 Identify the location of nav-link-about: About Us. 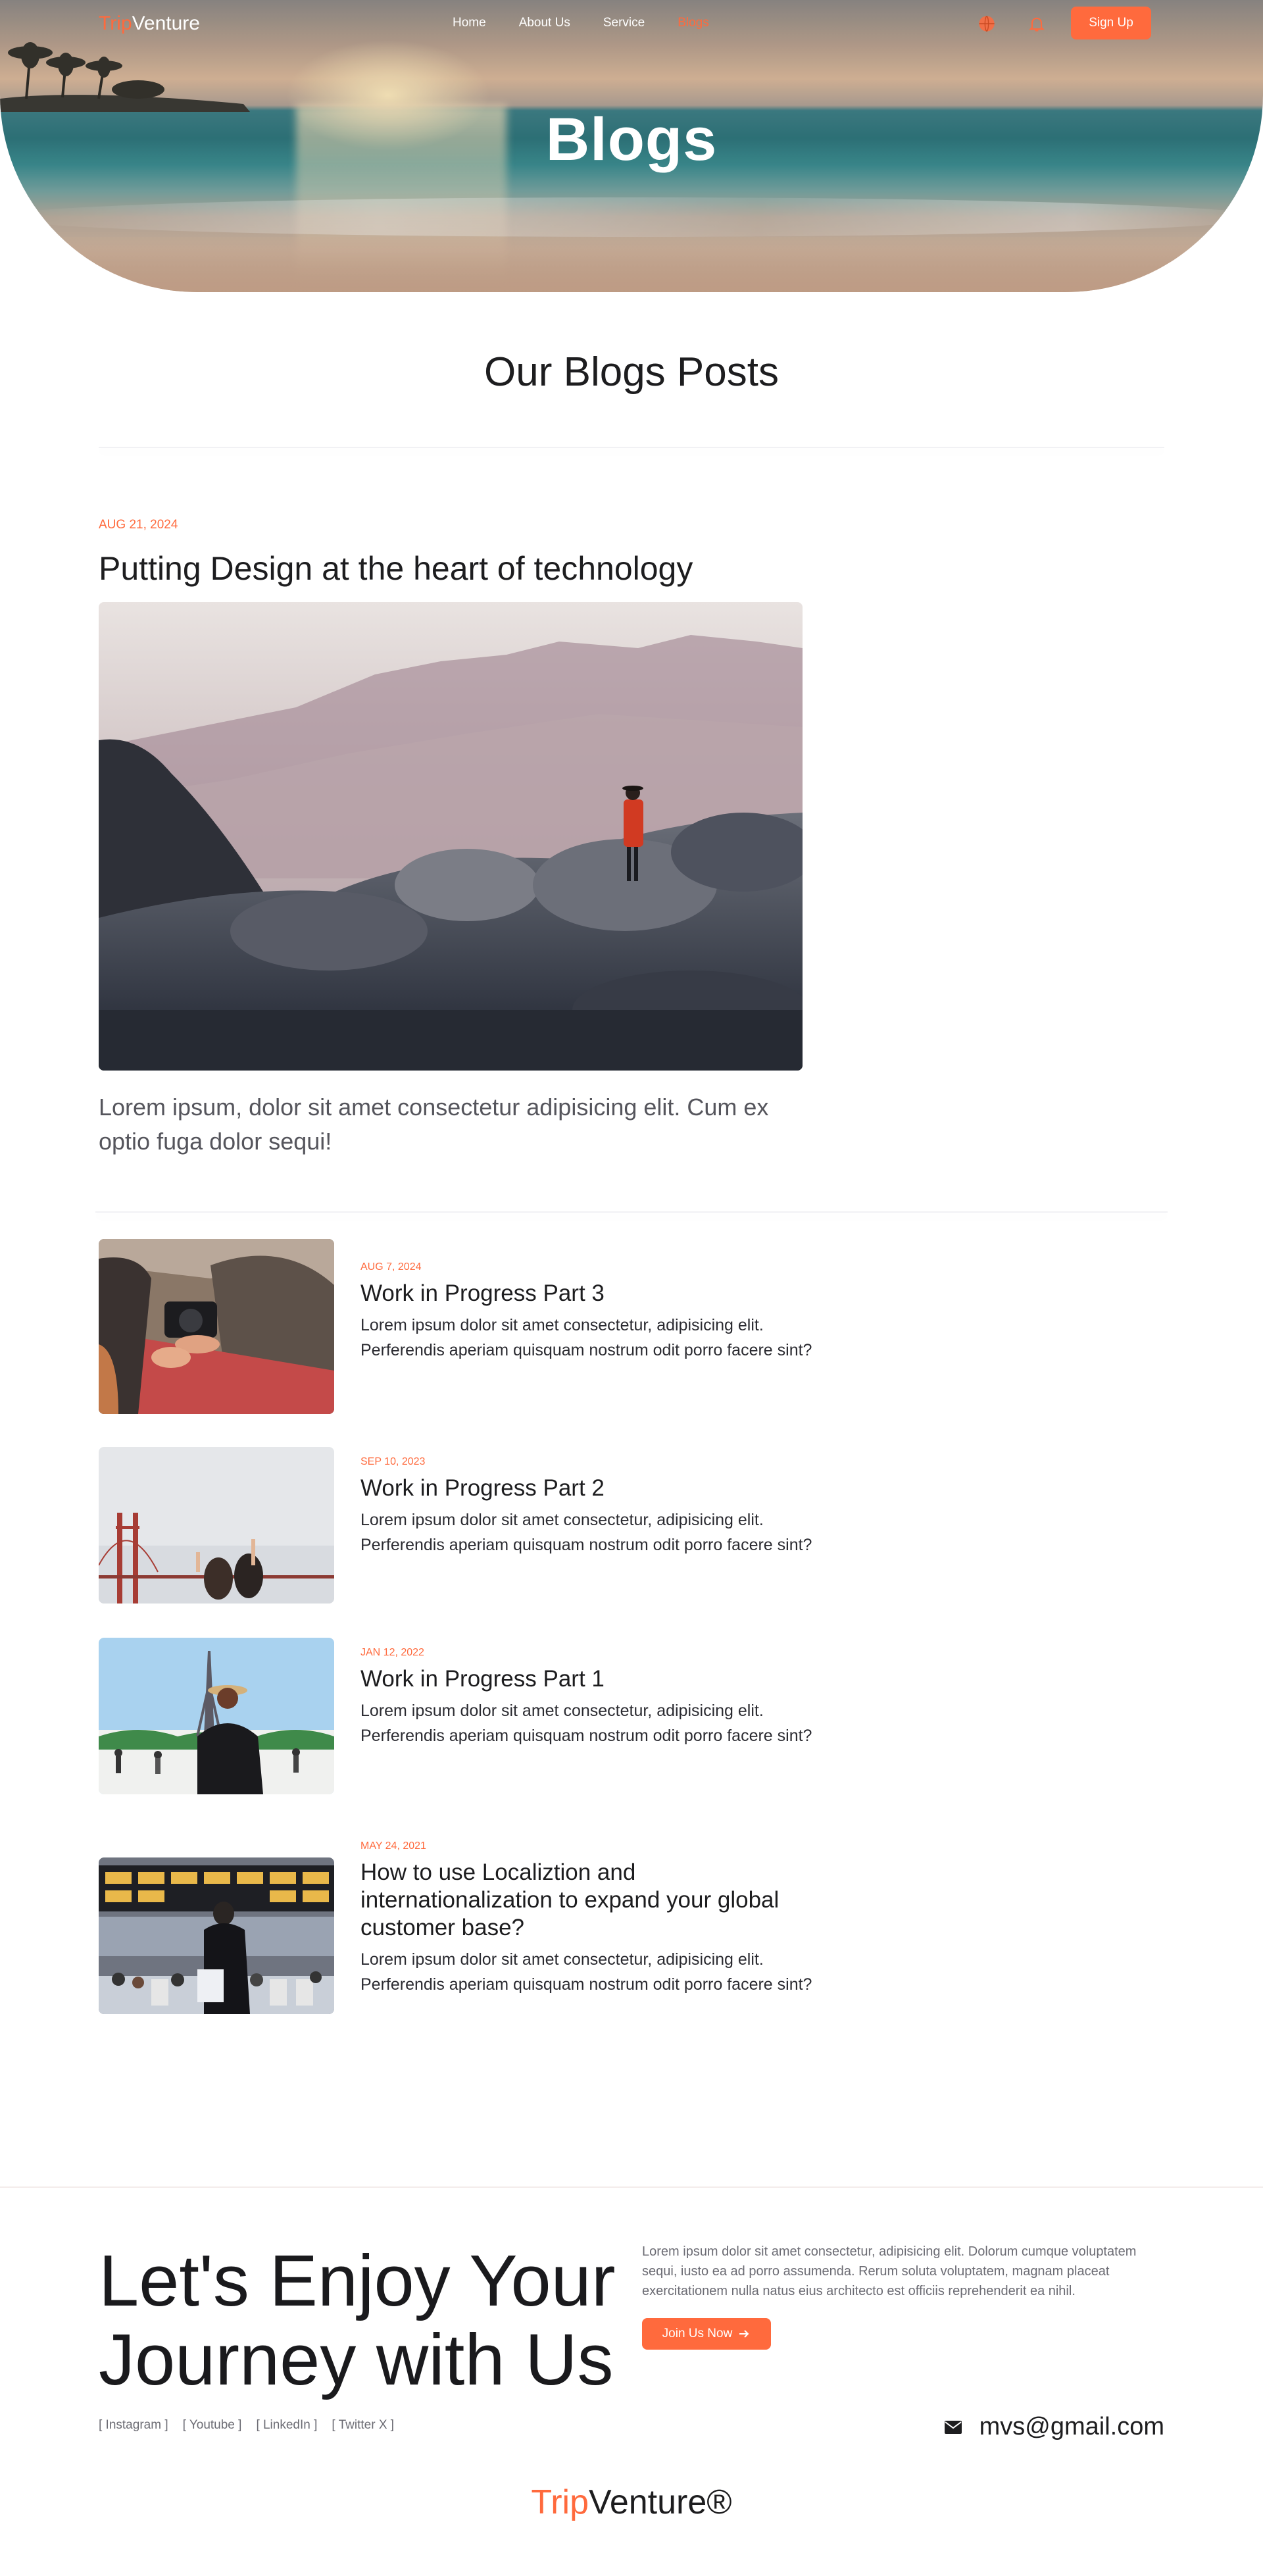
(544, 23).